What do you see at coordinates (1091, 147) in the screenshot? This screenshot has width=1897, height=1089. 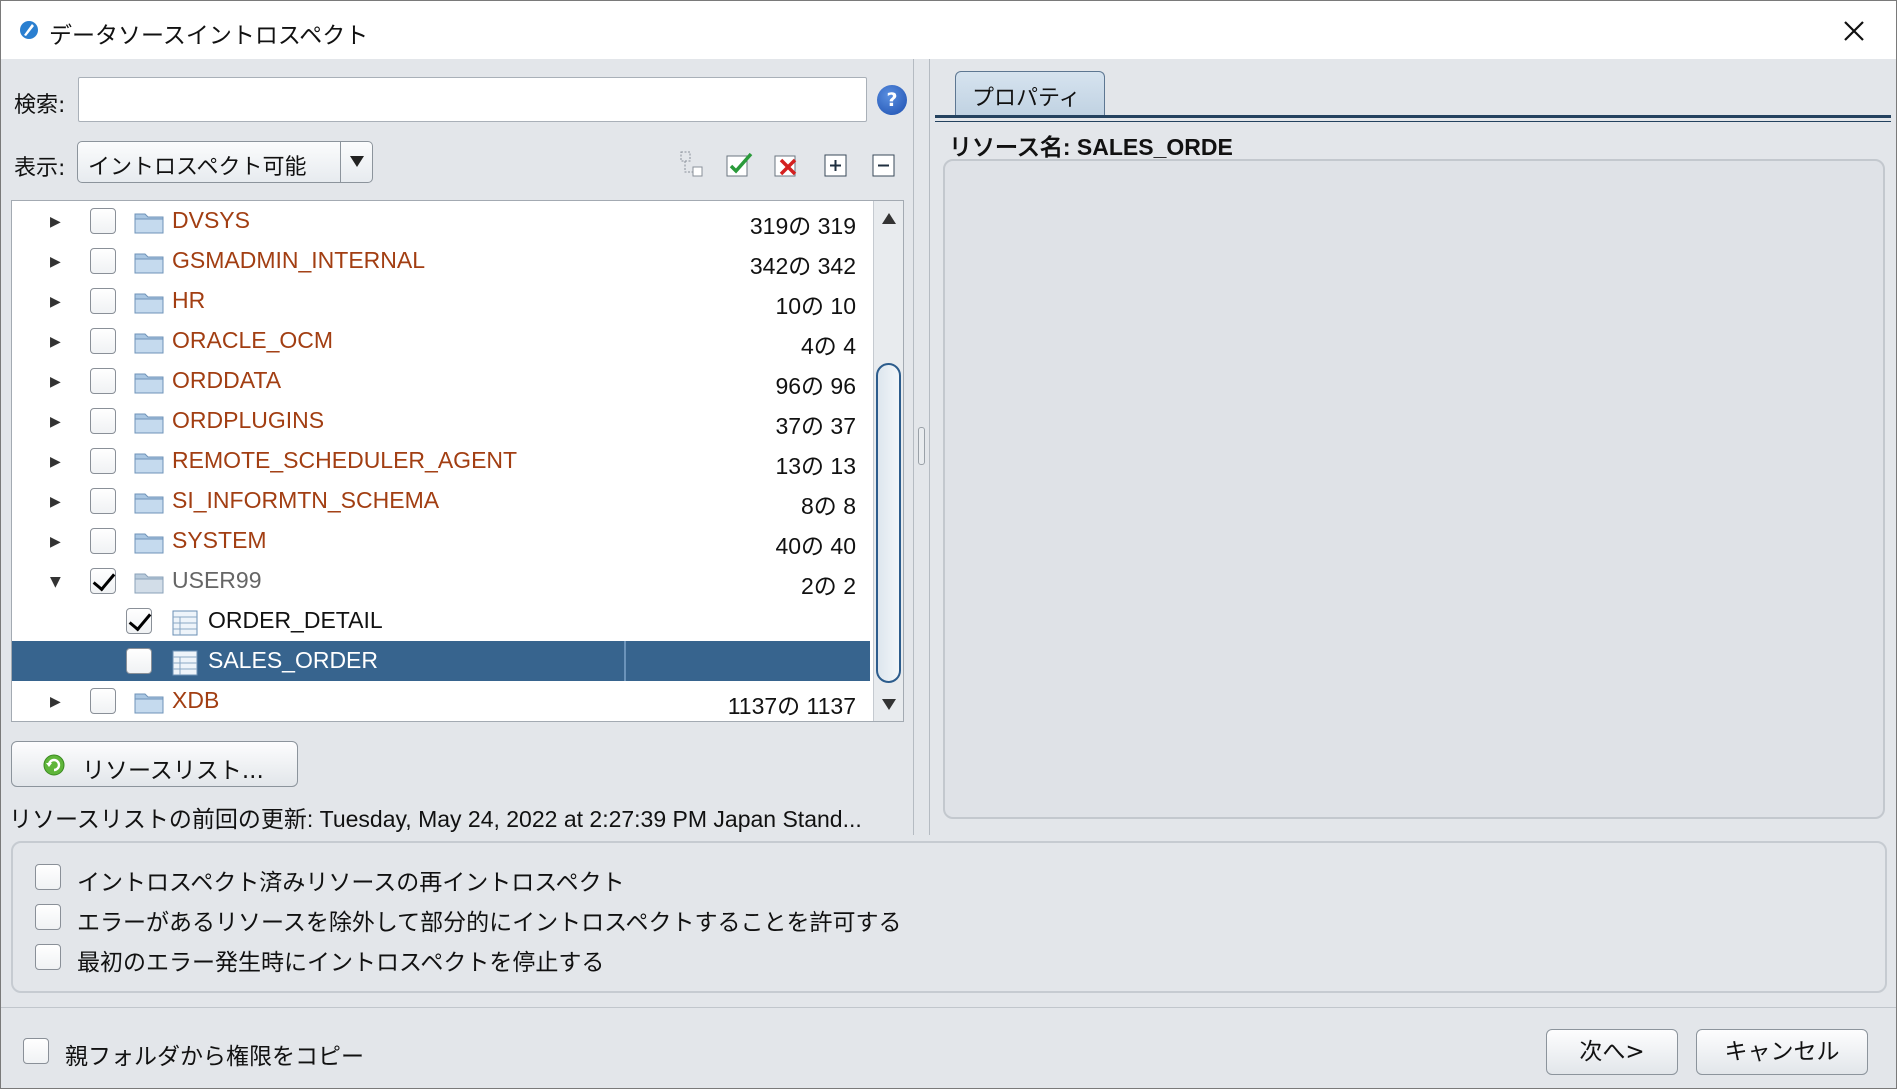 I see `resource-name: リソース名: SALES_ORDE` at bounding box center [1091, 147].